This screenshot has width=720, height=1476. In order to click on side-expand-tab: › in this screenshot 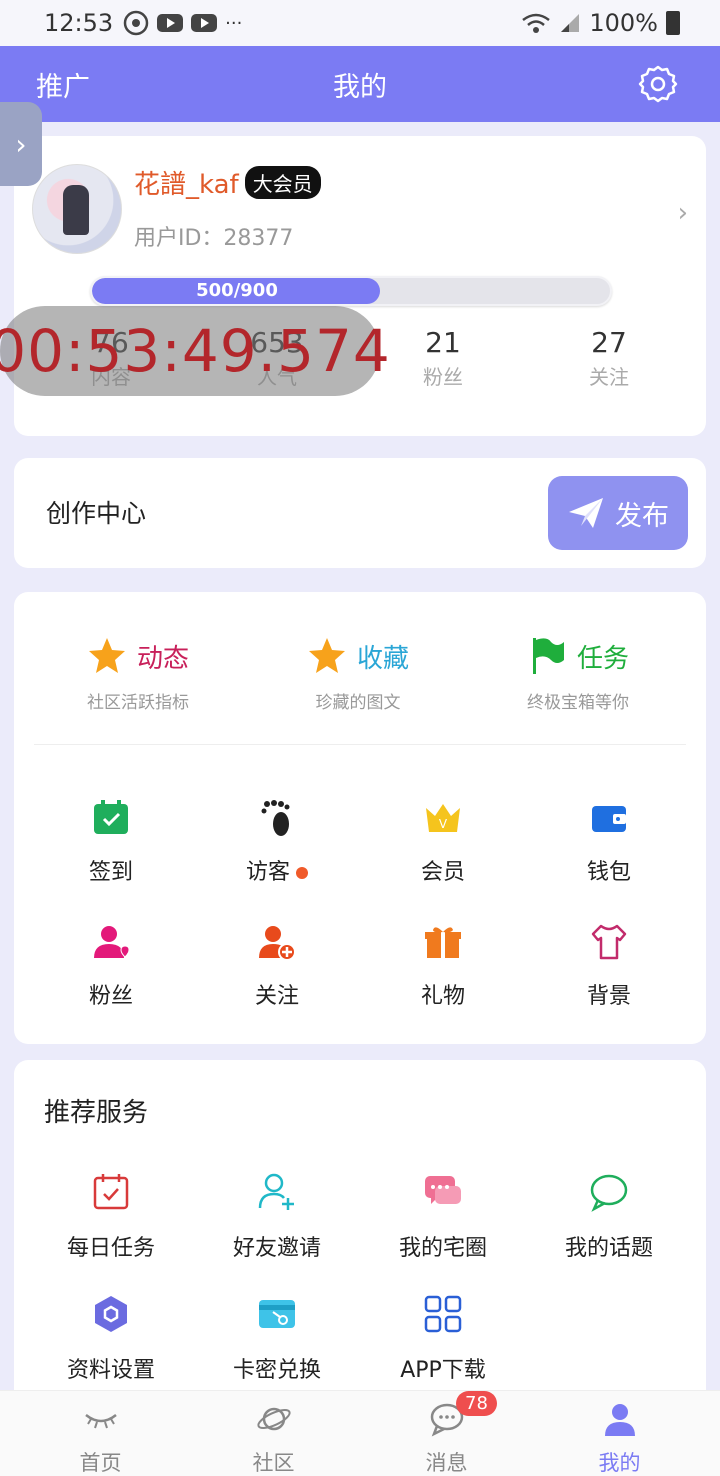, I will do `click(21, 144)`.